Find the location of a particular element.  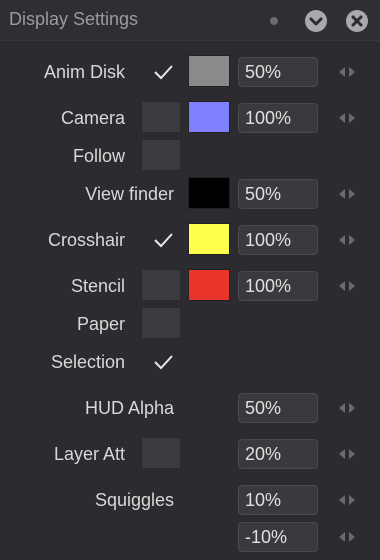

row-label-layer-att: Layer Att is located at coordinates (89, 454).